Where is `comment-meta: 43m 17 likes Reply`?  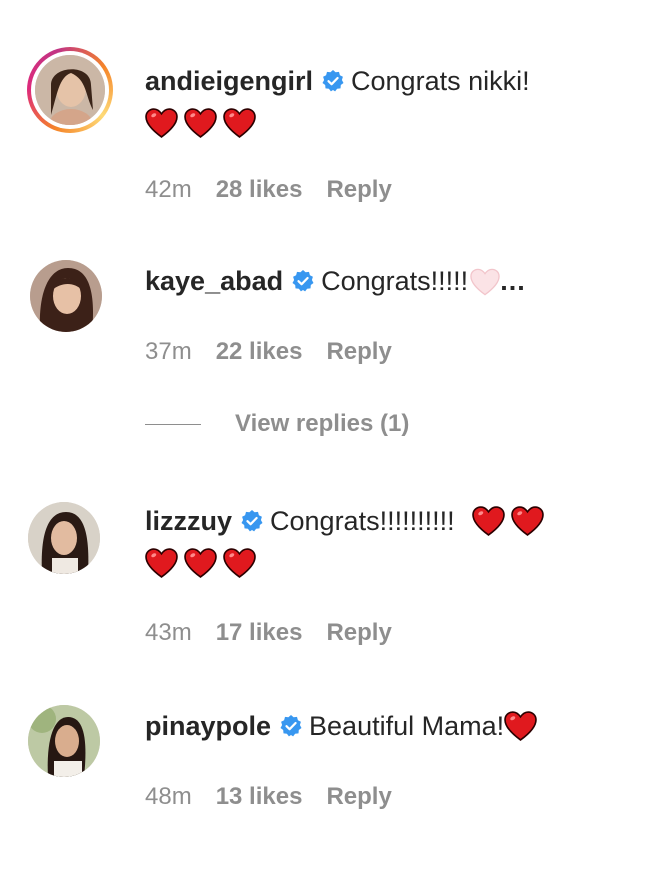
comment-meta: 43m 17 likes Reply is located at coordinates (280, 633).